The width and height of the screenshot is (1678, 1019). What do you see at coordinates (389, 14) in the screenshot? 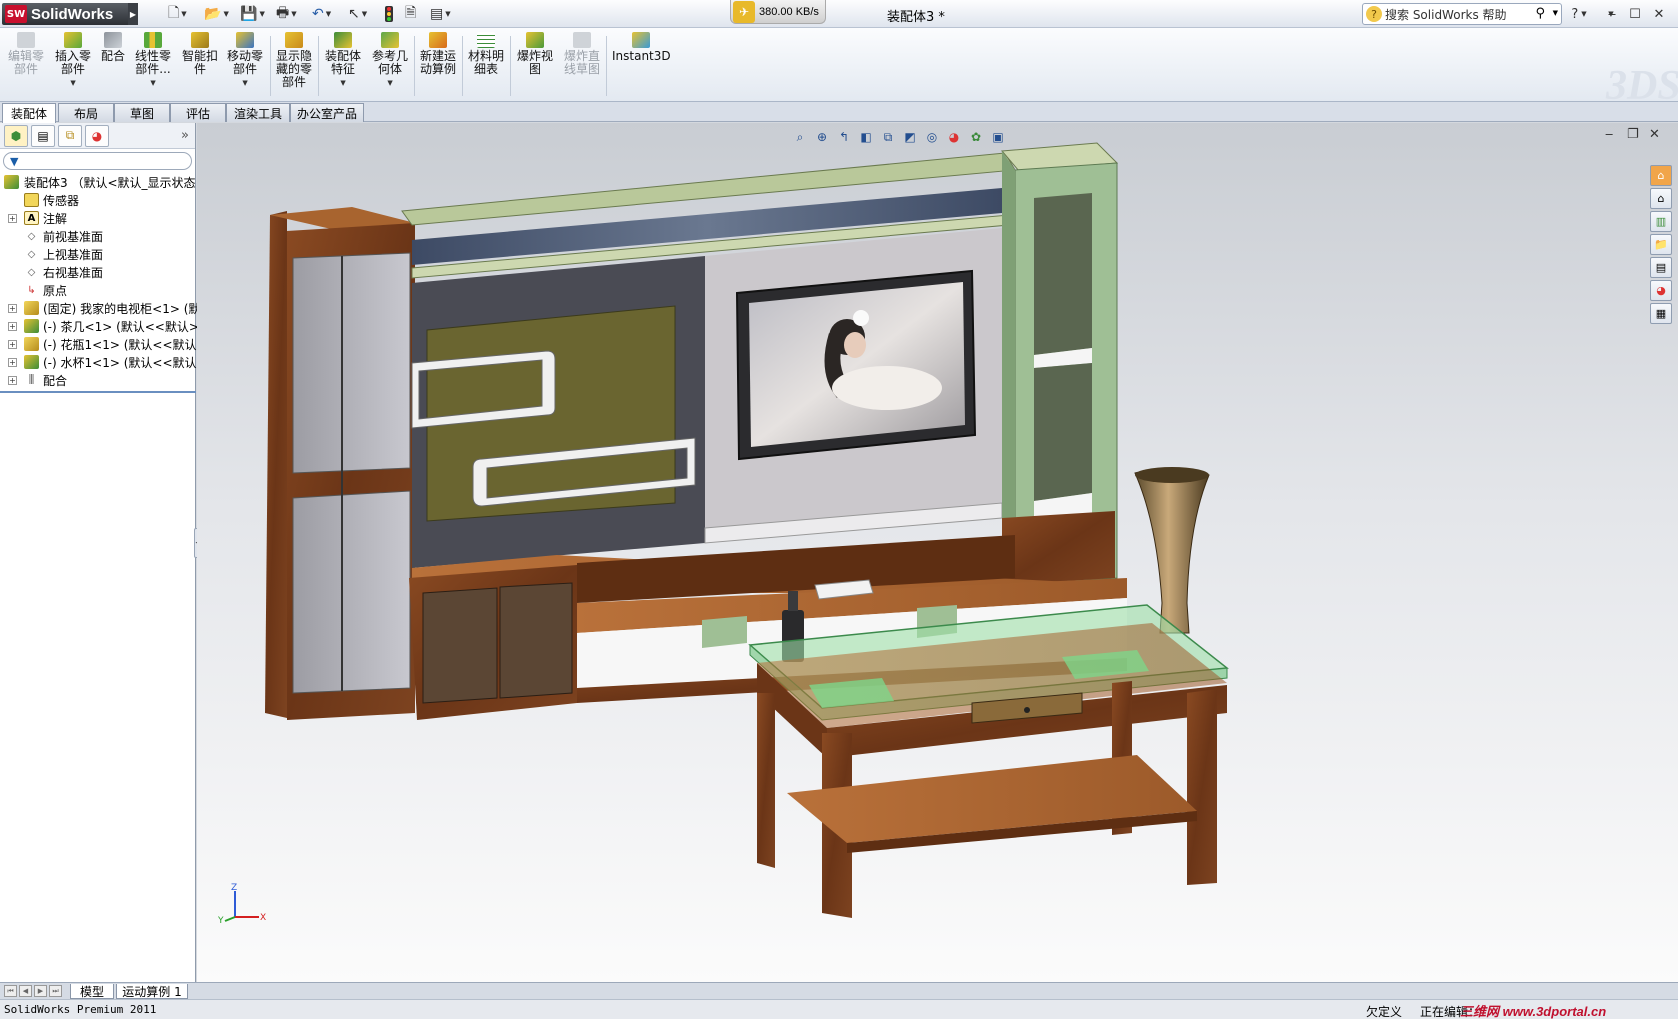
I see `rebuild-button` at bounding box center [389, 14].